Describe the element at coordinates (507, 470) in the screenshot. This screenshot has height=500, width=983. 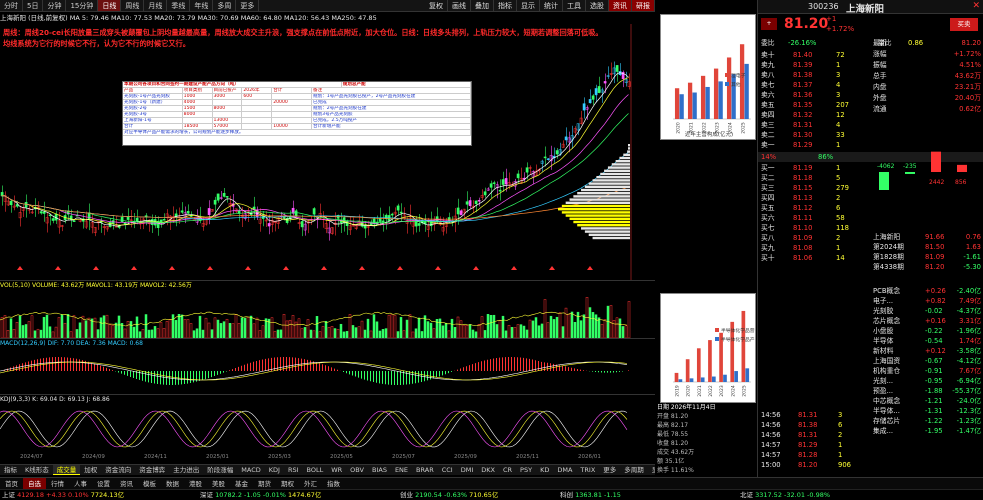
I see `indicator-tab-20: CR` at that location.